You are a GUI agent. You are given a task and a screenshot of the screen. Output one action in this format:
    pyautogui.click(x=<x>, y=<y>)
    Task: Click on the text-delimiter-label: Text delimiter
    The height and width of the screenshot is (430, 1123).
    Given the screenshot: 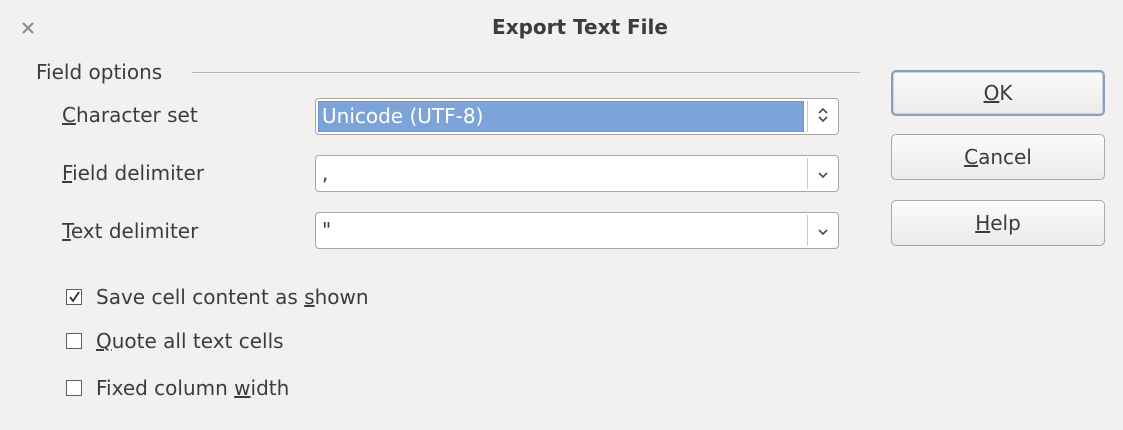 What is the action you would take?
    pyautogui.click(x=130, y=231)
    